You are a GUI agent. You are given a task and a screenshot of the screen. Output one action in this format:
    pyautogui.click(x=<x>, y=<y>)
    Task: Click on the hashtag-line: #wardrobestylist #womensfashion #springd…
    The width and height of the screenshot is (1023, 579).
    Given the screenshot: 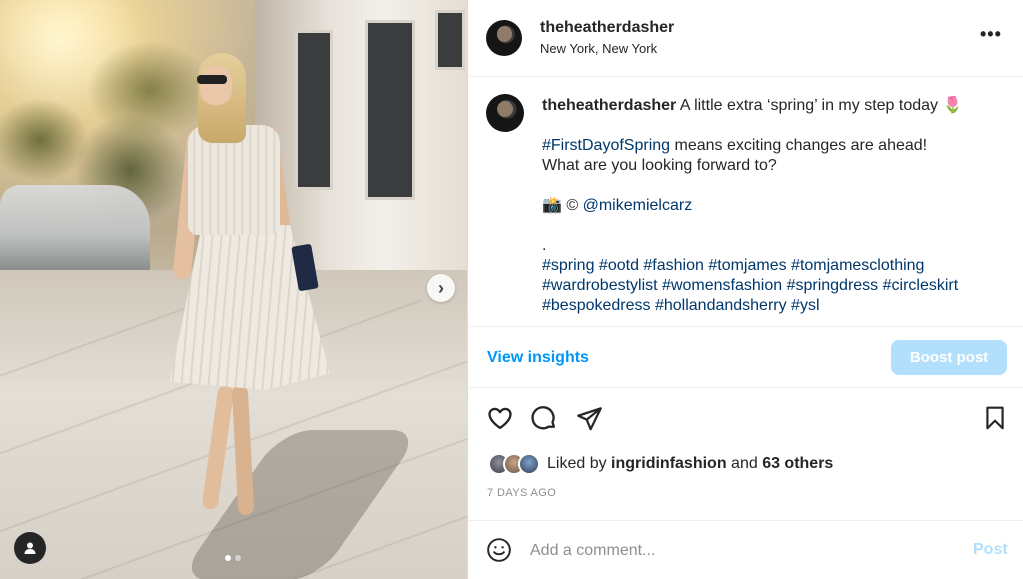 What is the action you would take?
    pyautogui.click(x=772, y=286)
    